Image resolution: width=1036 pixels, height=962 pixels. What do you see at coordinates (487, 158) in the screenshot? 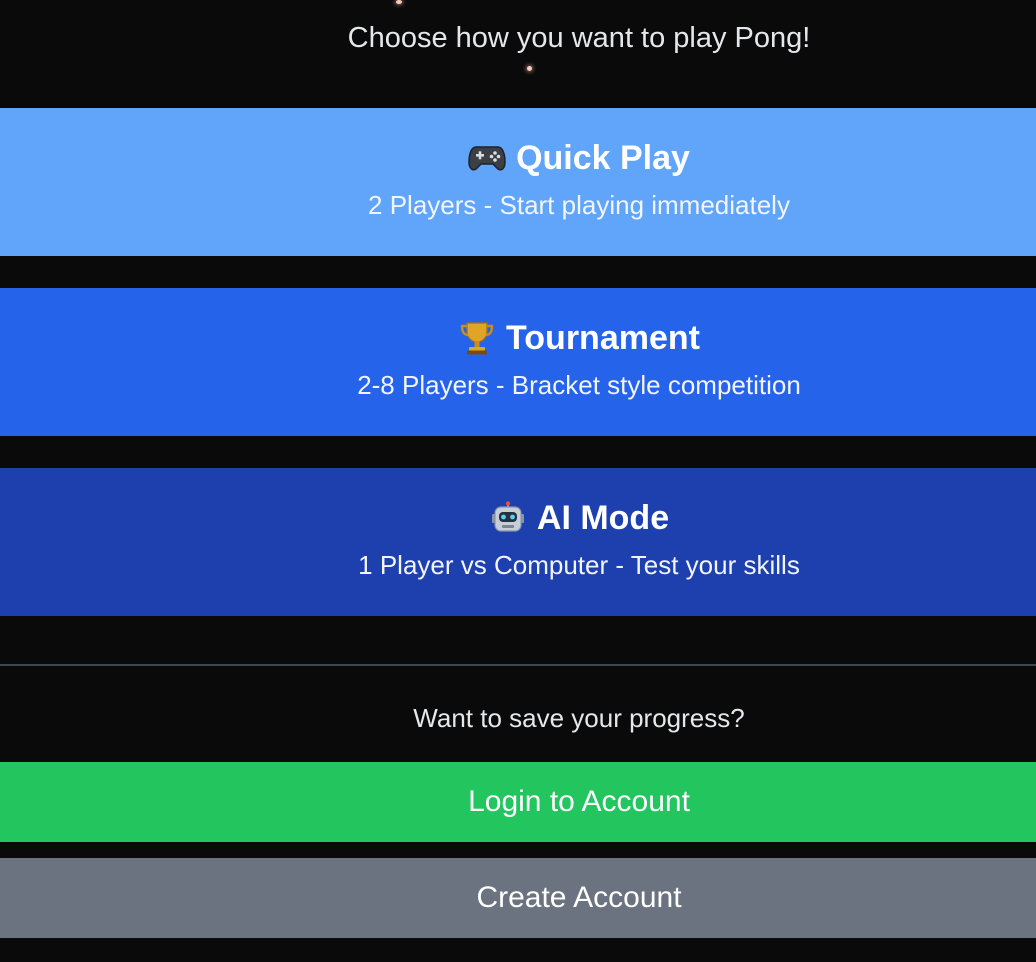
I see `game-controller-icon` at bounding box center [487, 158].